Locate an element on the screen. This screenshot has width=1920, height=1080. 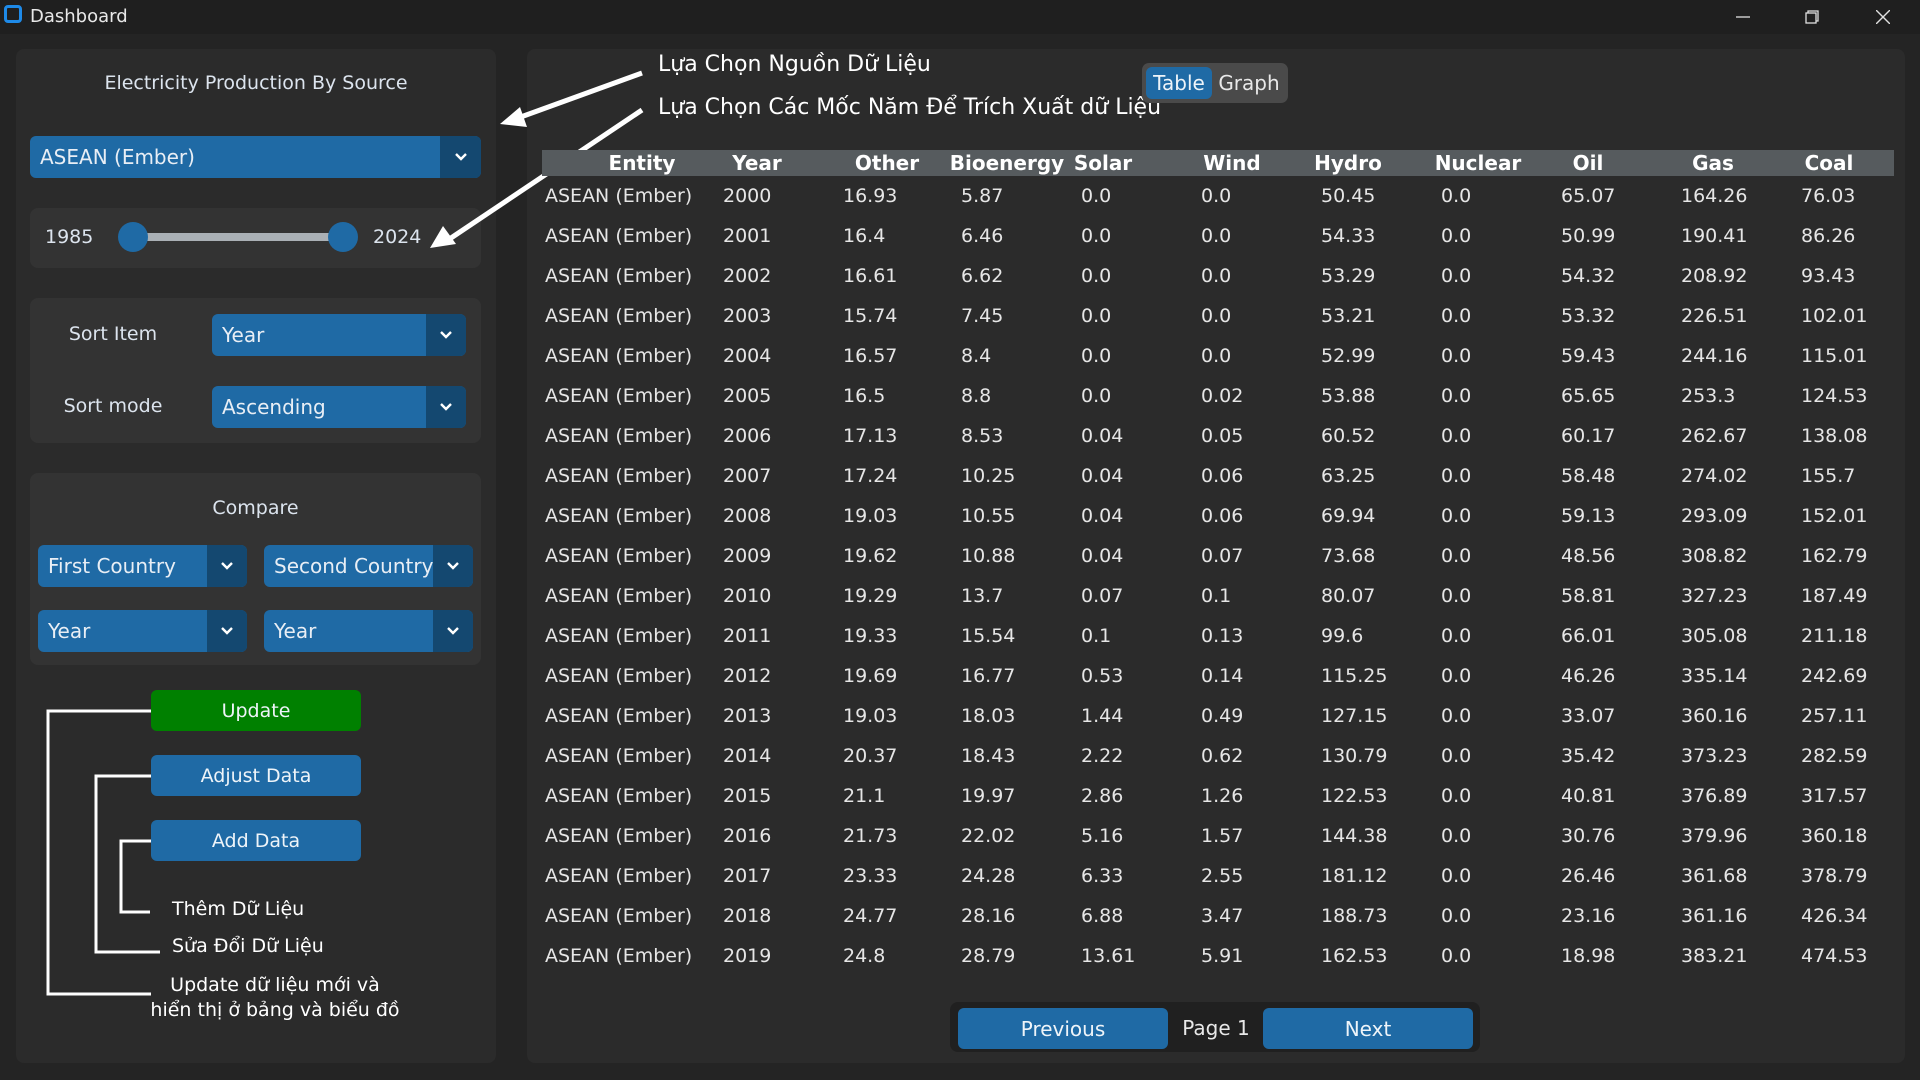
next-button: Next is located at coordinates (1368, 1028).